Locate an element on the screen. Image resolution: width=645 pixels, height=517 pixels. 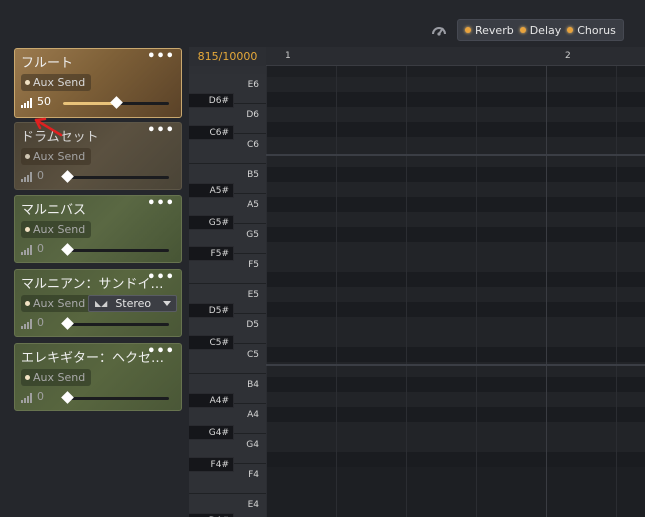
piano-black-key: C6# is located at coordinates (211, 132).